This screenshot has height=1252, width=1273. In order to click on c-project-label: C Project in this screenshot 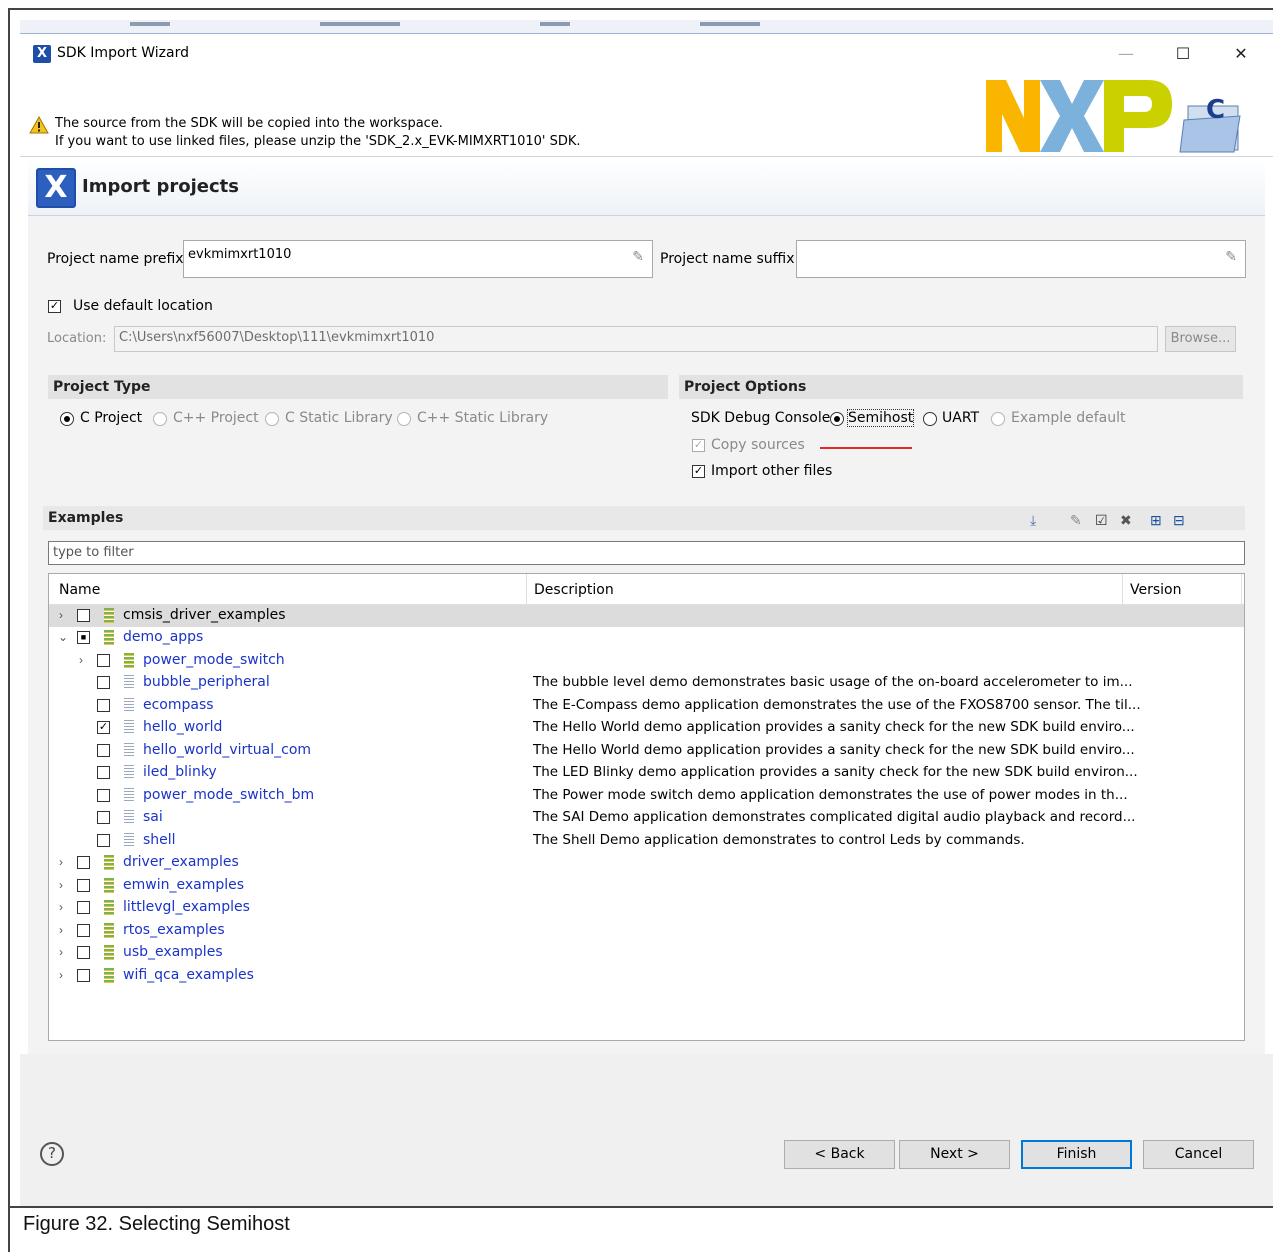, I will do `click(111, 418)`.